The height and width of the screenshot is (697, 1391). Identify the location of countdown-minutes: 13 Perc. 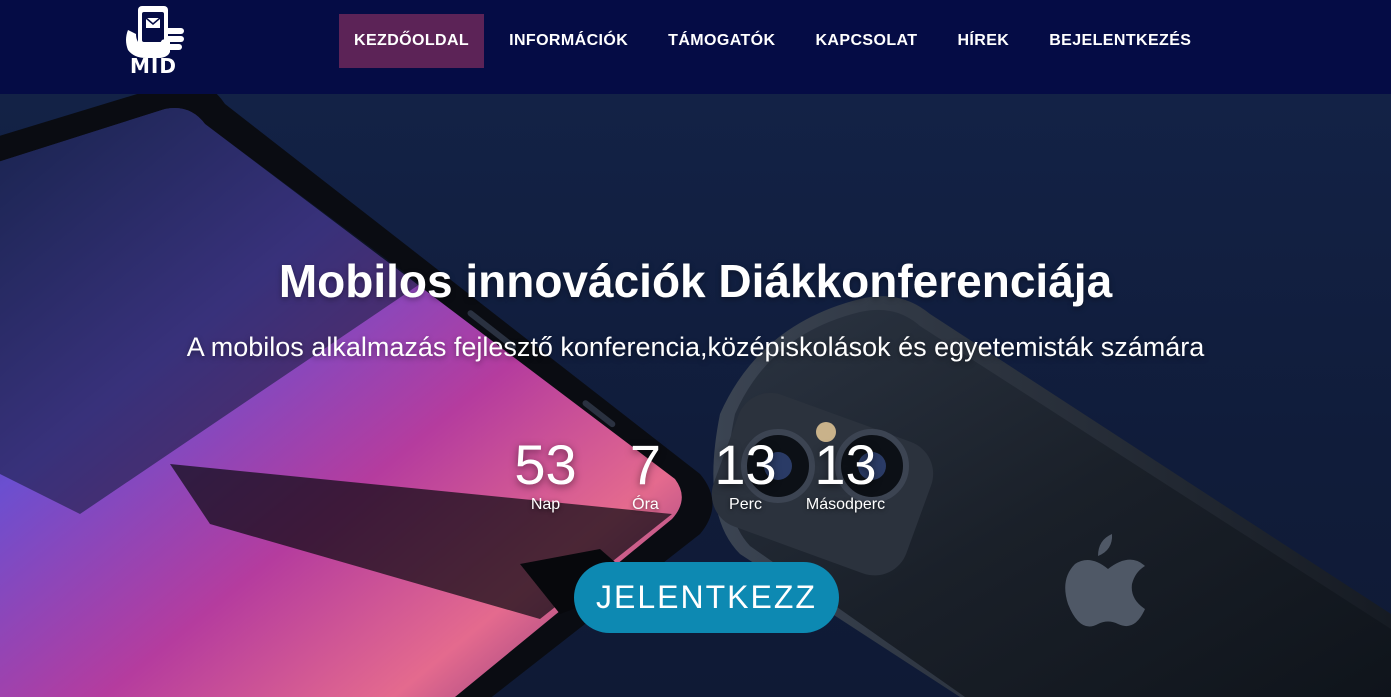
(746, 475).